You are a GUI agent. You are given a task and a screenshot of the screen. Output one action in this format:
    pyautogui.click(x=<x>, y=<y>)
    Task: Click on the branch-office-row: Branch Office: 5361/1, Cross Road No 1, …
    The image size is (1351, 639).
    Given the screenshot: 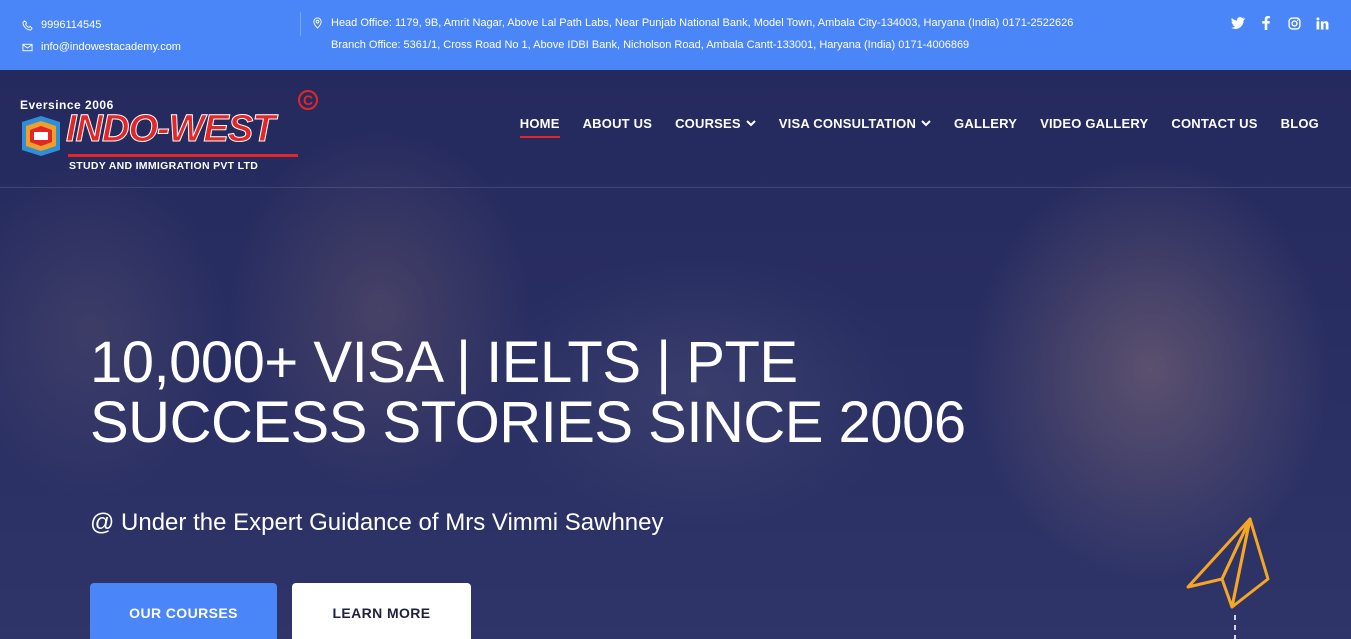 What is the action you would take?
    pyautogui.click(x=692, y=45)
    